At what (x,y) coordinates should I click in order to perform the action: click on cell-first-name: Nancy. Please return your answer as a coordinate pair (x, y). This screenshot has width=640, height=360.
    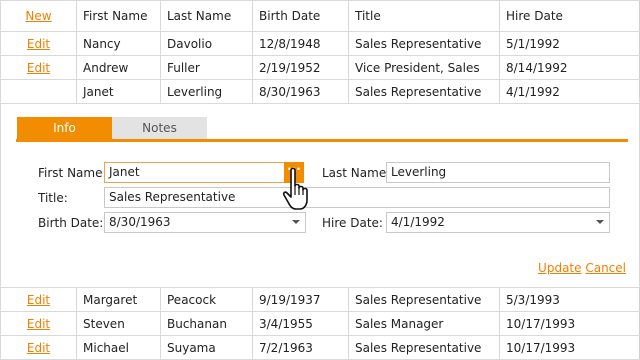
    Looking at the image, I should click on (118, 43).